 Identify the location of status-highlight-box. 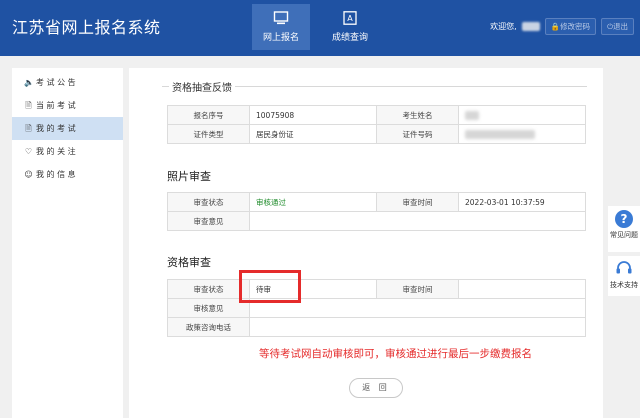
(270, 286).